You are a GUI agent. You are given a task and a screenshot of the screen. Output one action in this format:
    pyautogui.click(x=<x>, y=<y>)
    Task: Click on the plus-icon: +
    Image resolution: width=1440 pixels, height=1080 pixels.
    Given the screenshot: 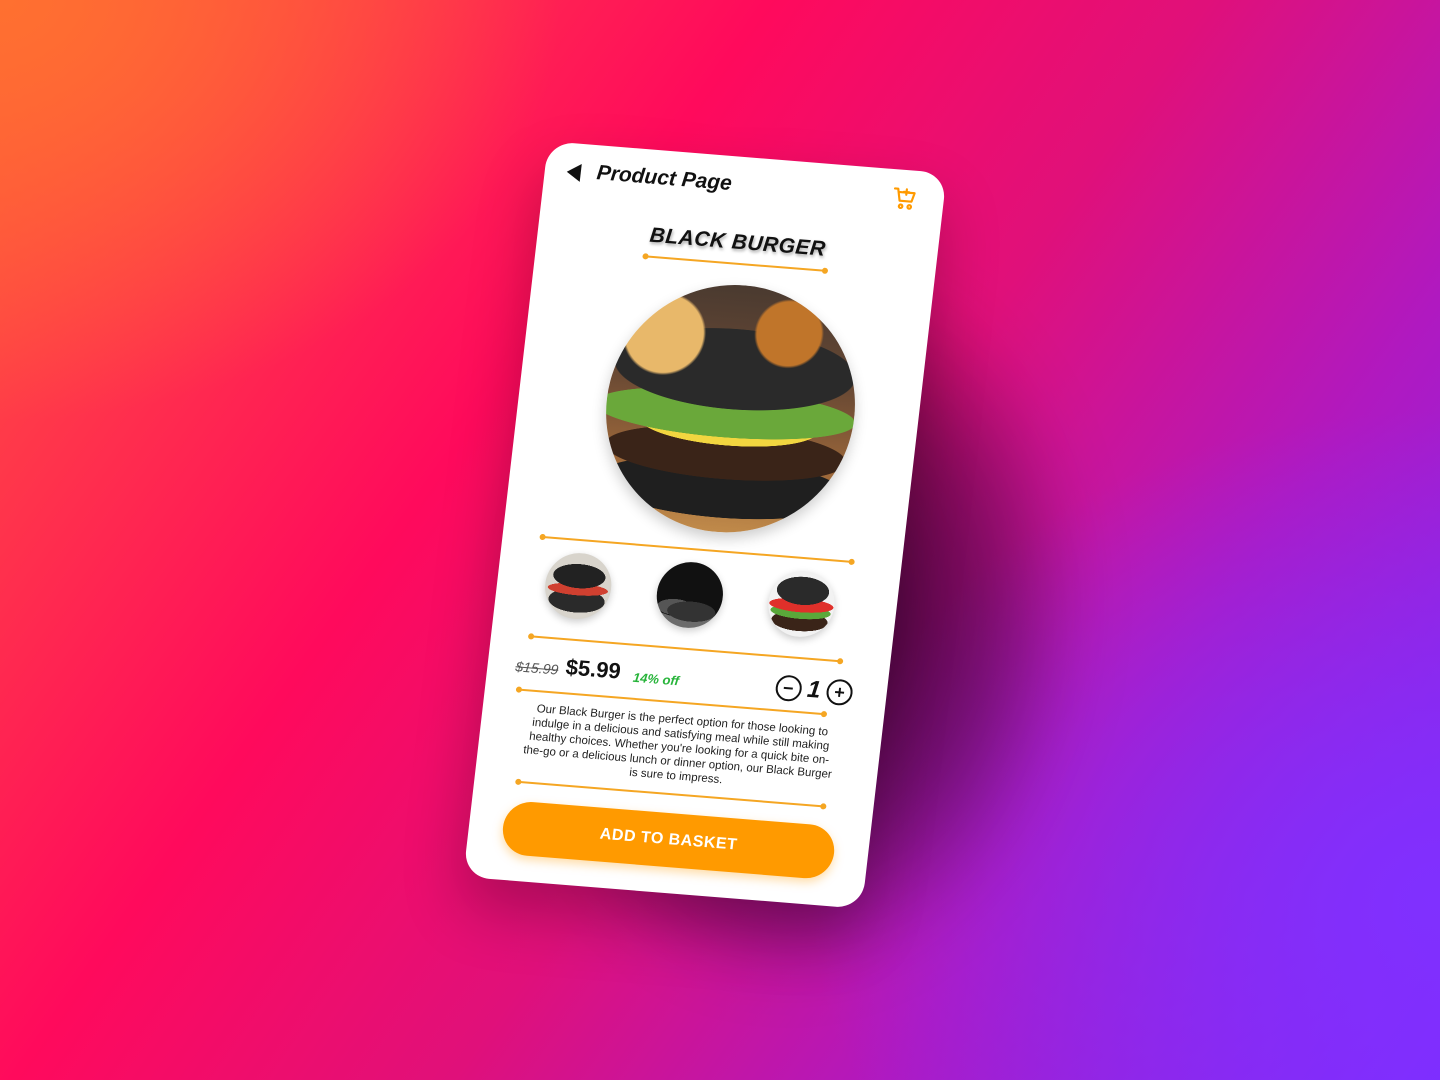 What is the action you would take?
    pyautogui.click(x=840, y=692)
    